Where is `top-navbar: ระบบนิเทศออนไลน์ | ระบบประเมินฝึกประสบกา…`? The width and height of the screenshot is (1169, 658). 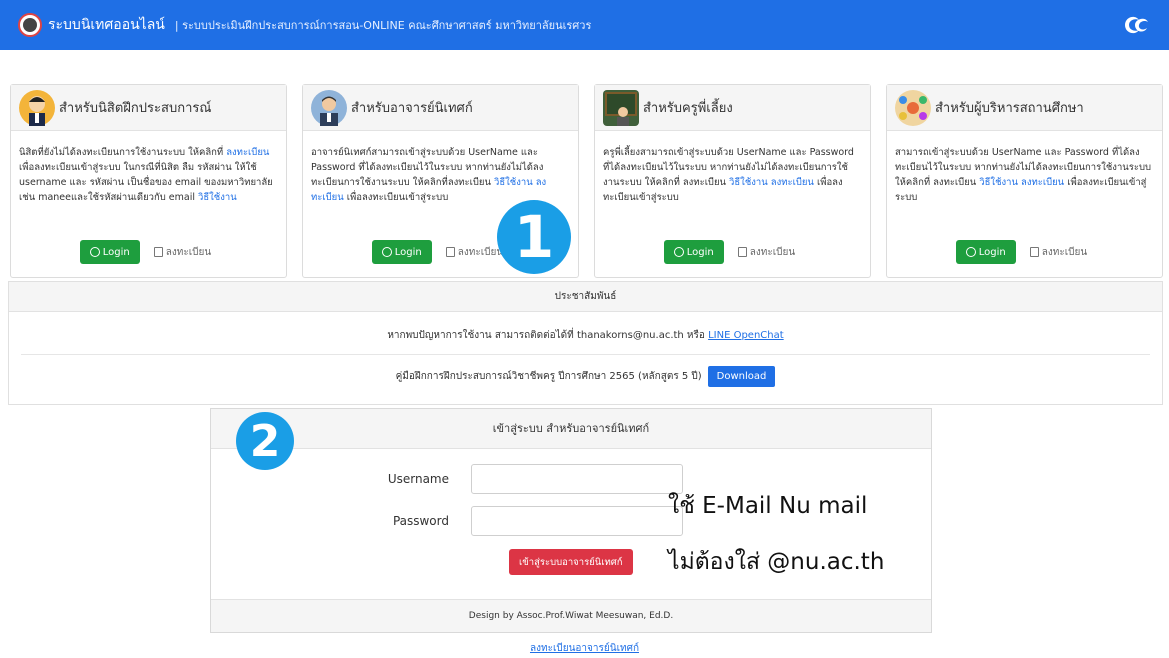 top-navbar: ระบบนิเทศออนไลน์ | ระบบประเมินฝึกประสบกา… is located at coordinates (584, 25).